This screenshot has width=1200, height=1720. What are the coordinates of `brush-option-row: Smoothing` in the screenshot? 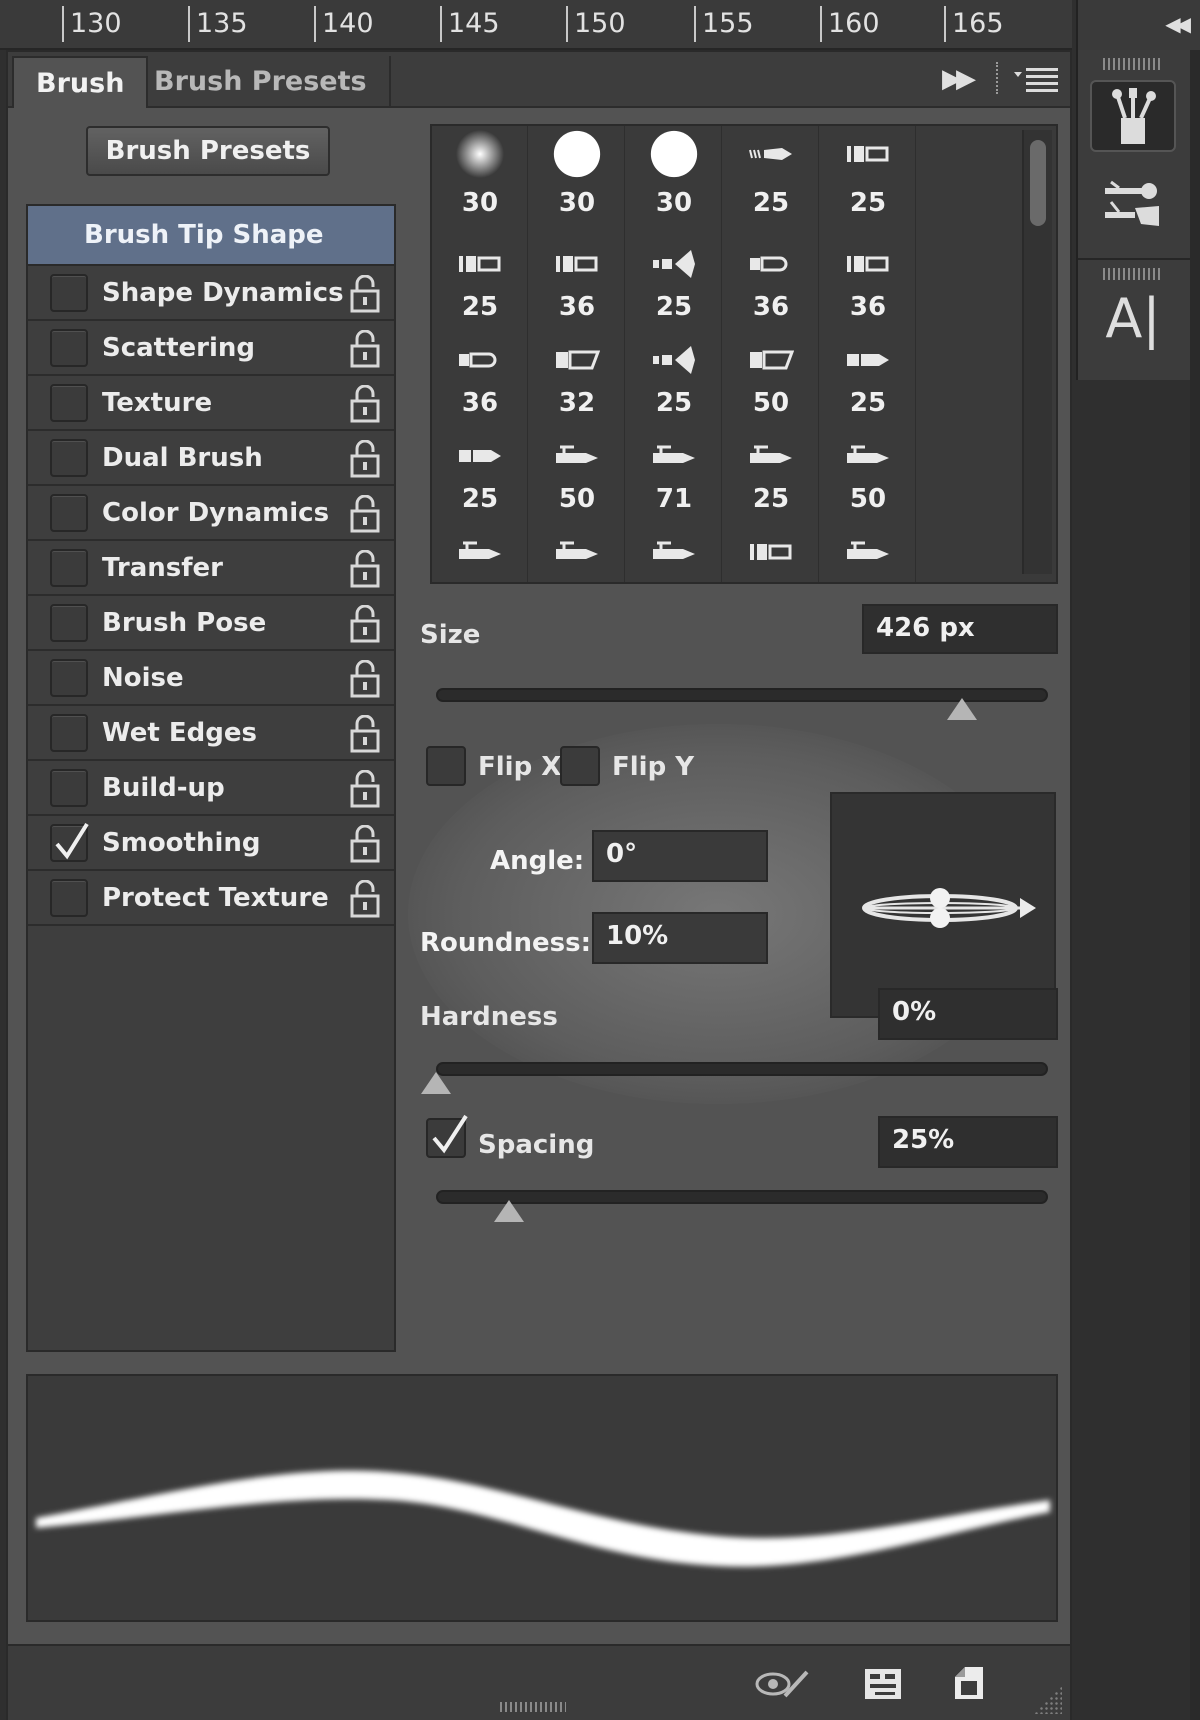 It's located at (211, 843).